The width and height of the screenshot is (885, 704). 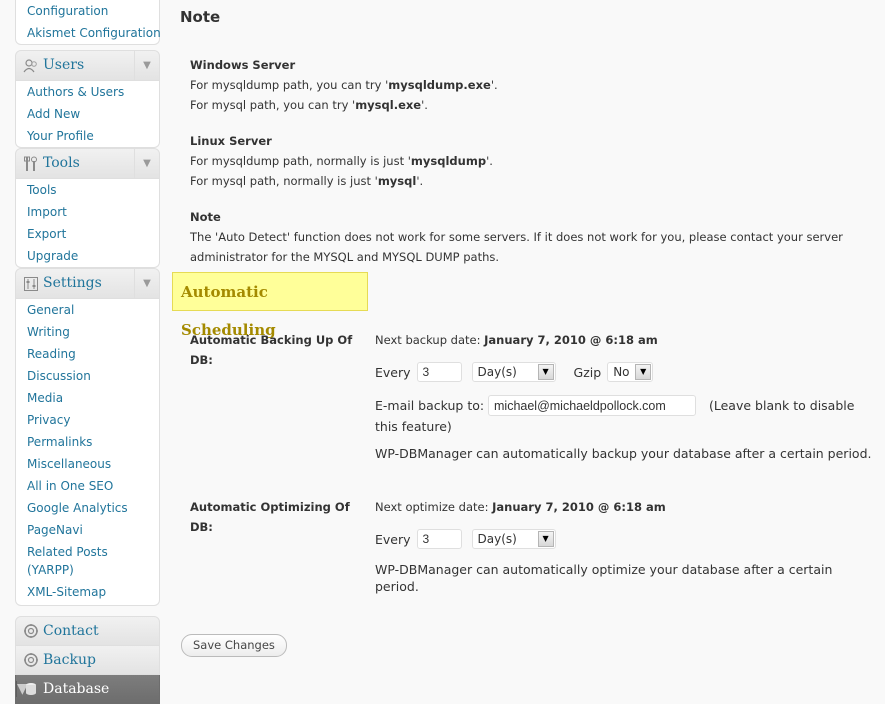 What do you see at coordinates (61, 163) in the screenshot?
I see `menu-tools-label: Tools` at bounding box center [61, 163].